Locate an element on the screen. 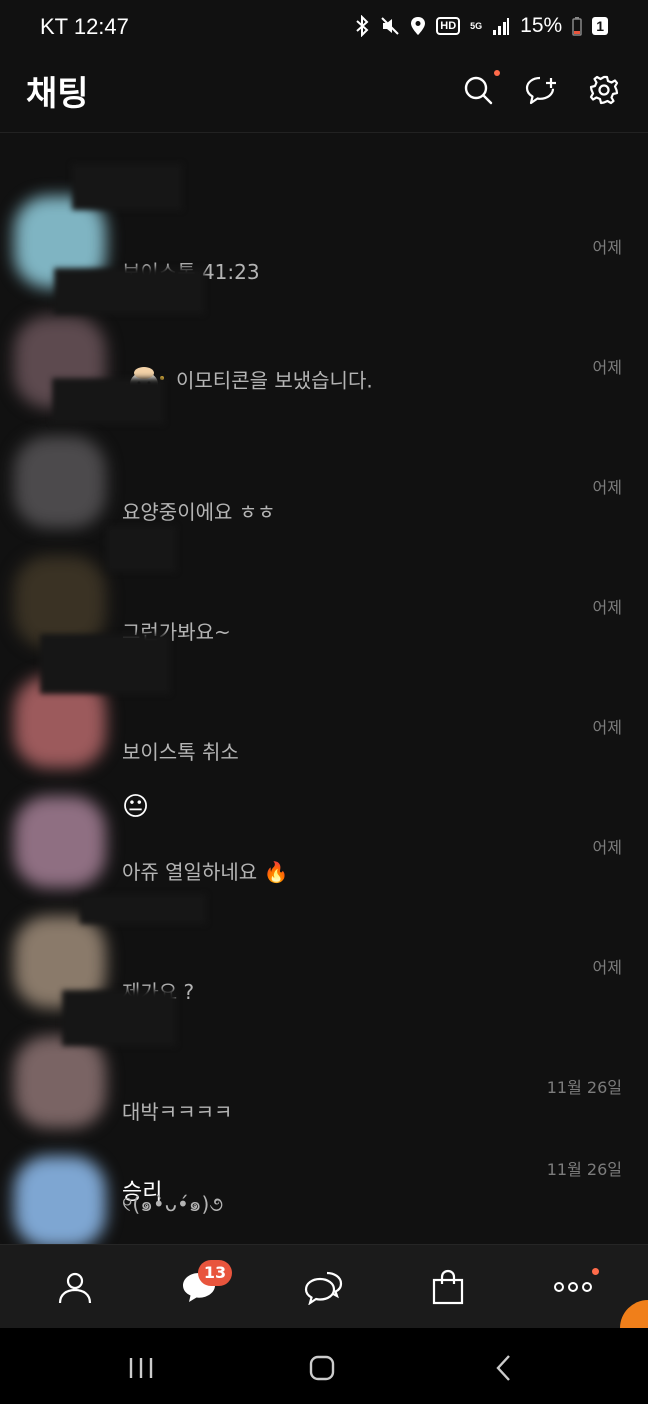 This screenshot has width=648, height=1404. new-chat-button is located at coordinates (542, 90).